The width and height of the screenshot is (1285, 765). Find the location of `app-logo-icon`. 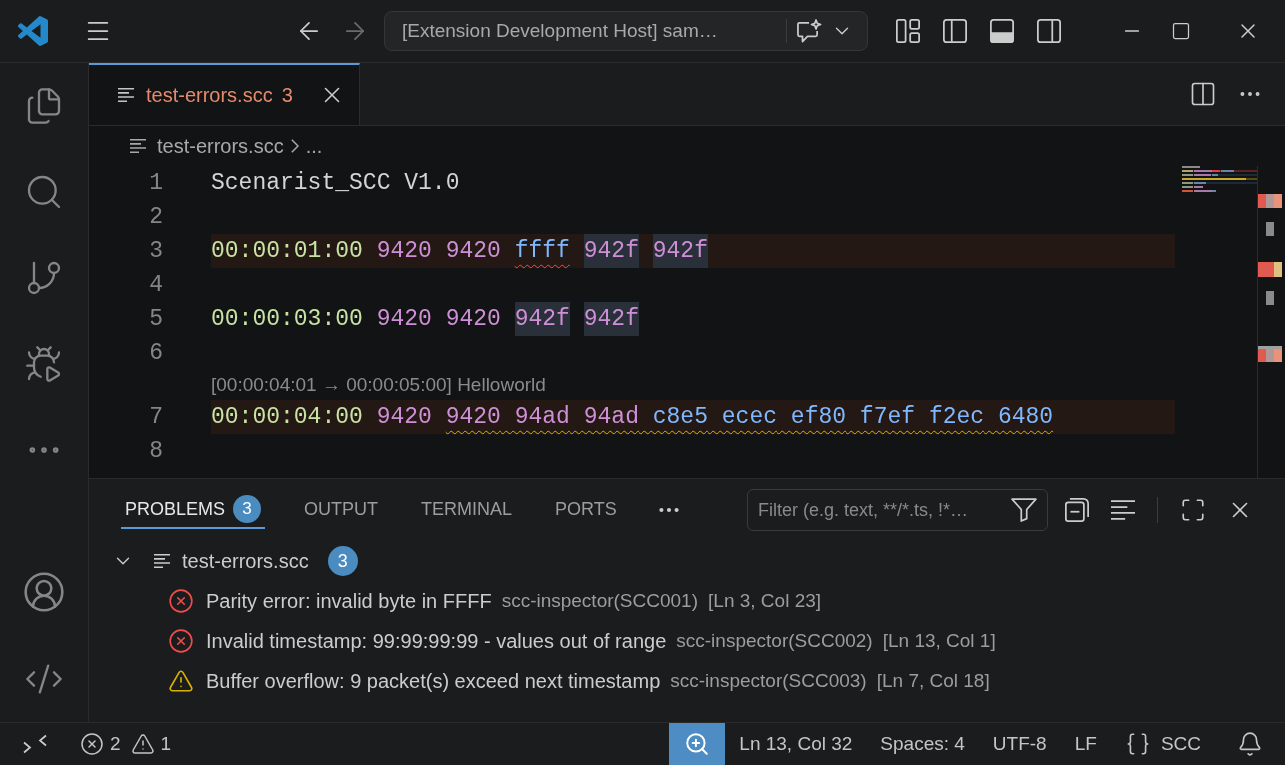

app-logo-icon is located at coordinates (33, 31).